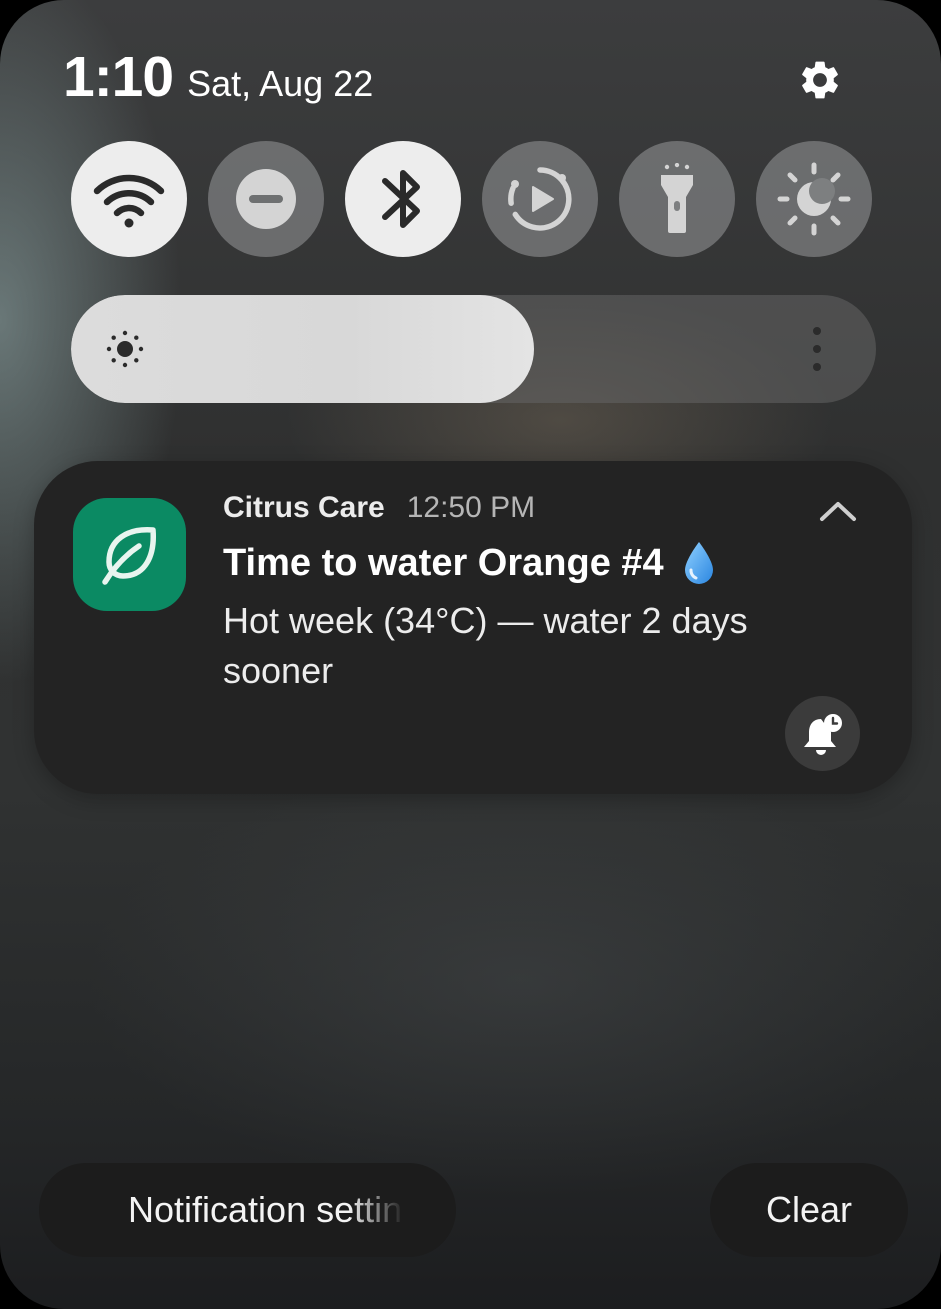 Image resolution: width=941 pixels, height=1309 pixels. I want to click on wifi-icon, so click(129, 201).